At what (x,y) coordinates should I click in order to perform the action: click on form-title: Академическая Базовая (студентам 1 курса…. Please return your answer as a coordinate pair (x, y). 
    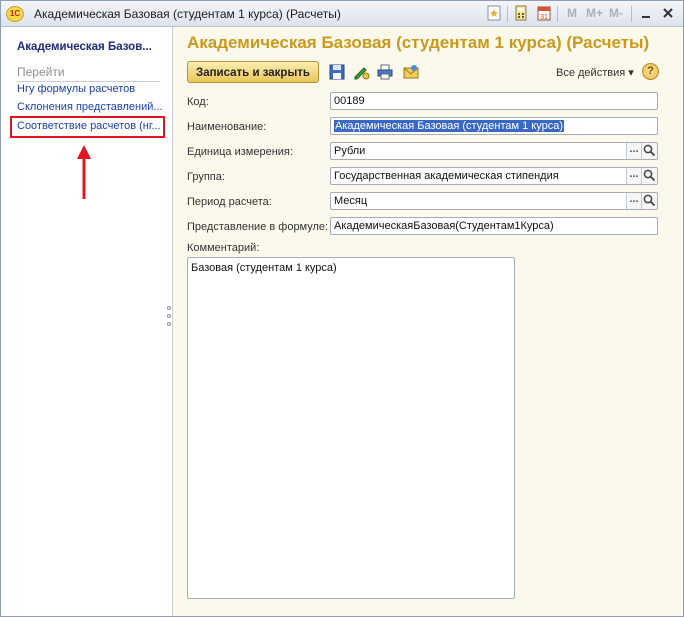
    Looking at the image, I should click on (418, 42).